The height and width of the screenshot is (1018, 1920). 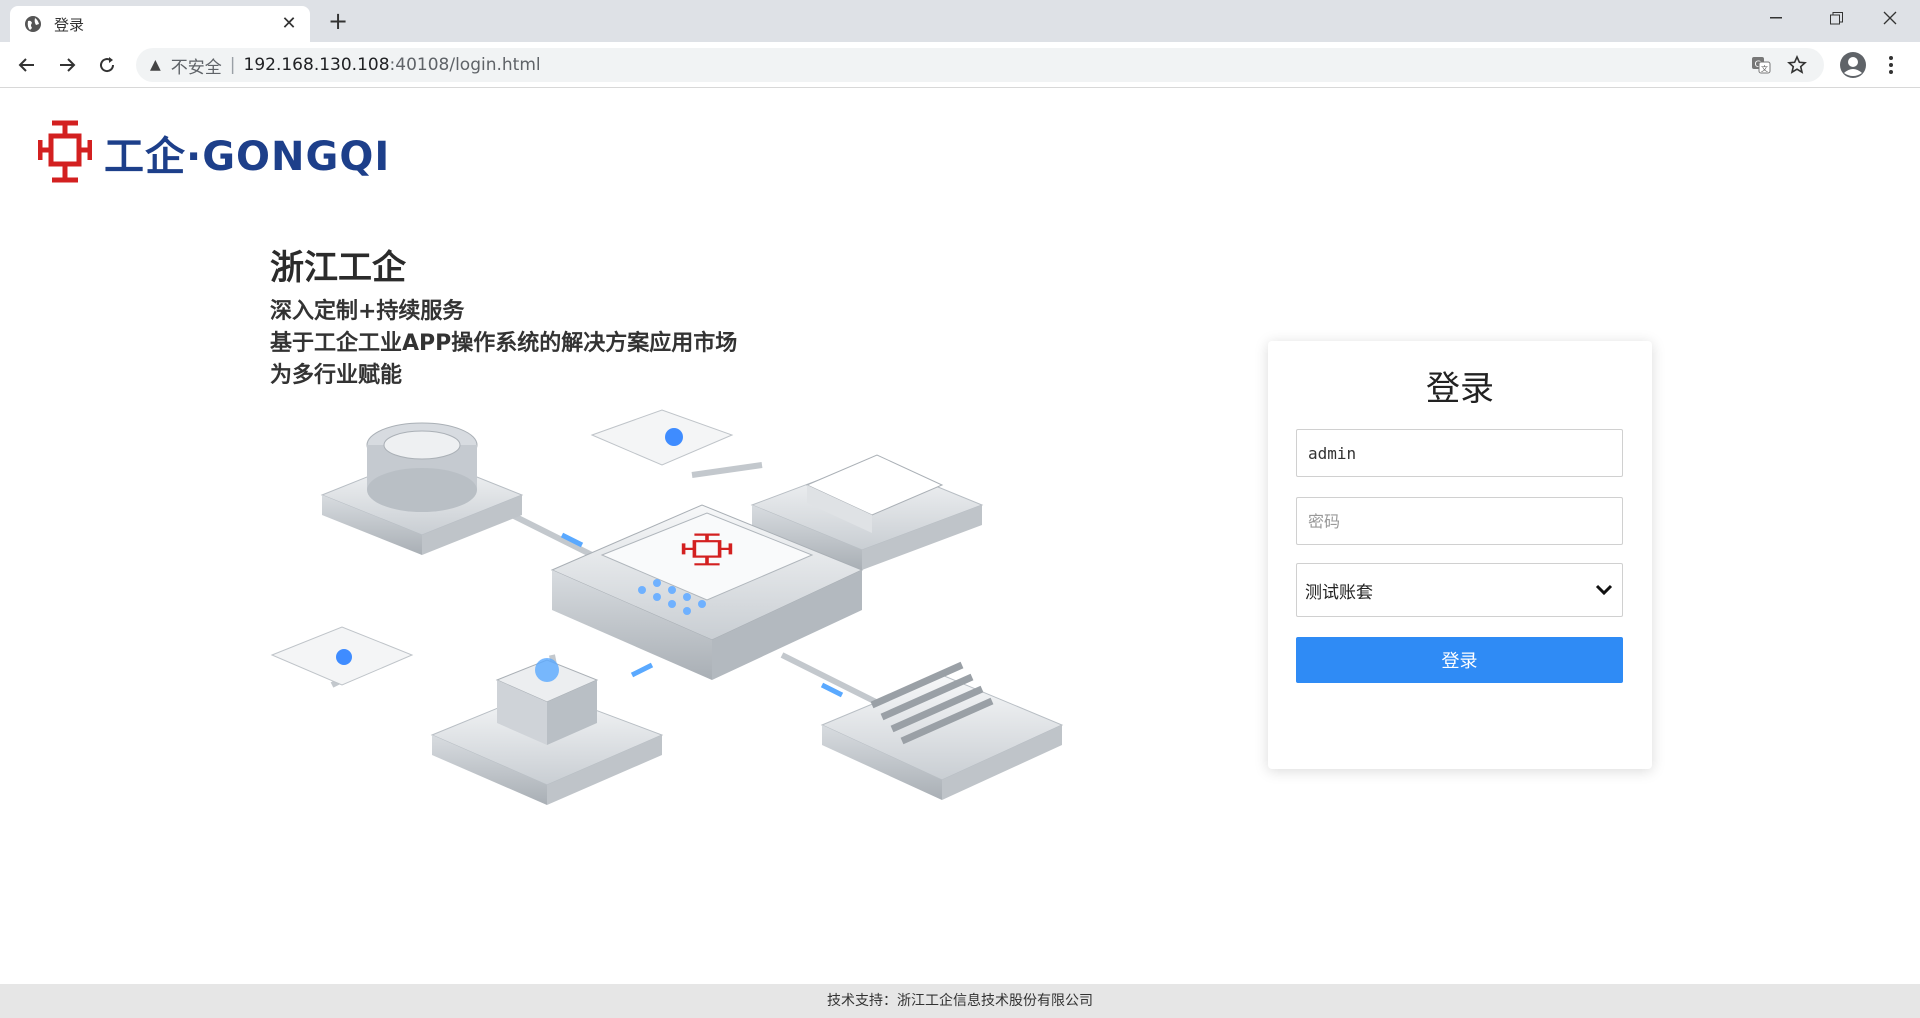 I want to click on more-vertical-icon, so click(x=1891, y=65).